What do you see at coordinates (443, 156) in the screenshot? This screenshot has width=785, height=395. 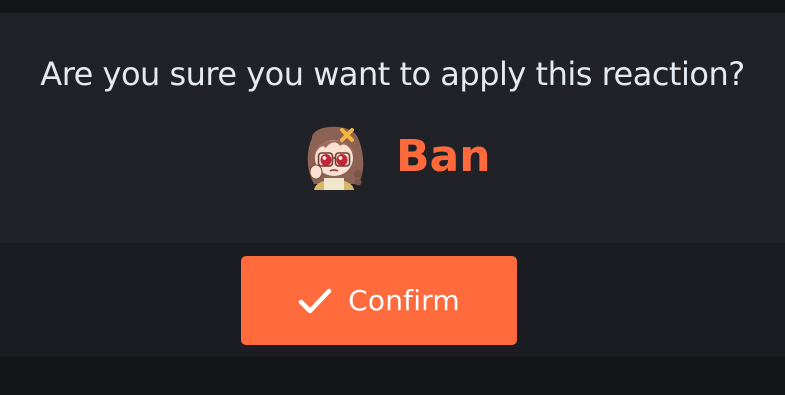 I see `reaction-name: Ban` at bounding box center [443, 156].